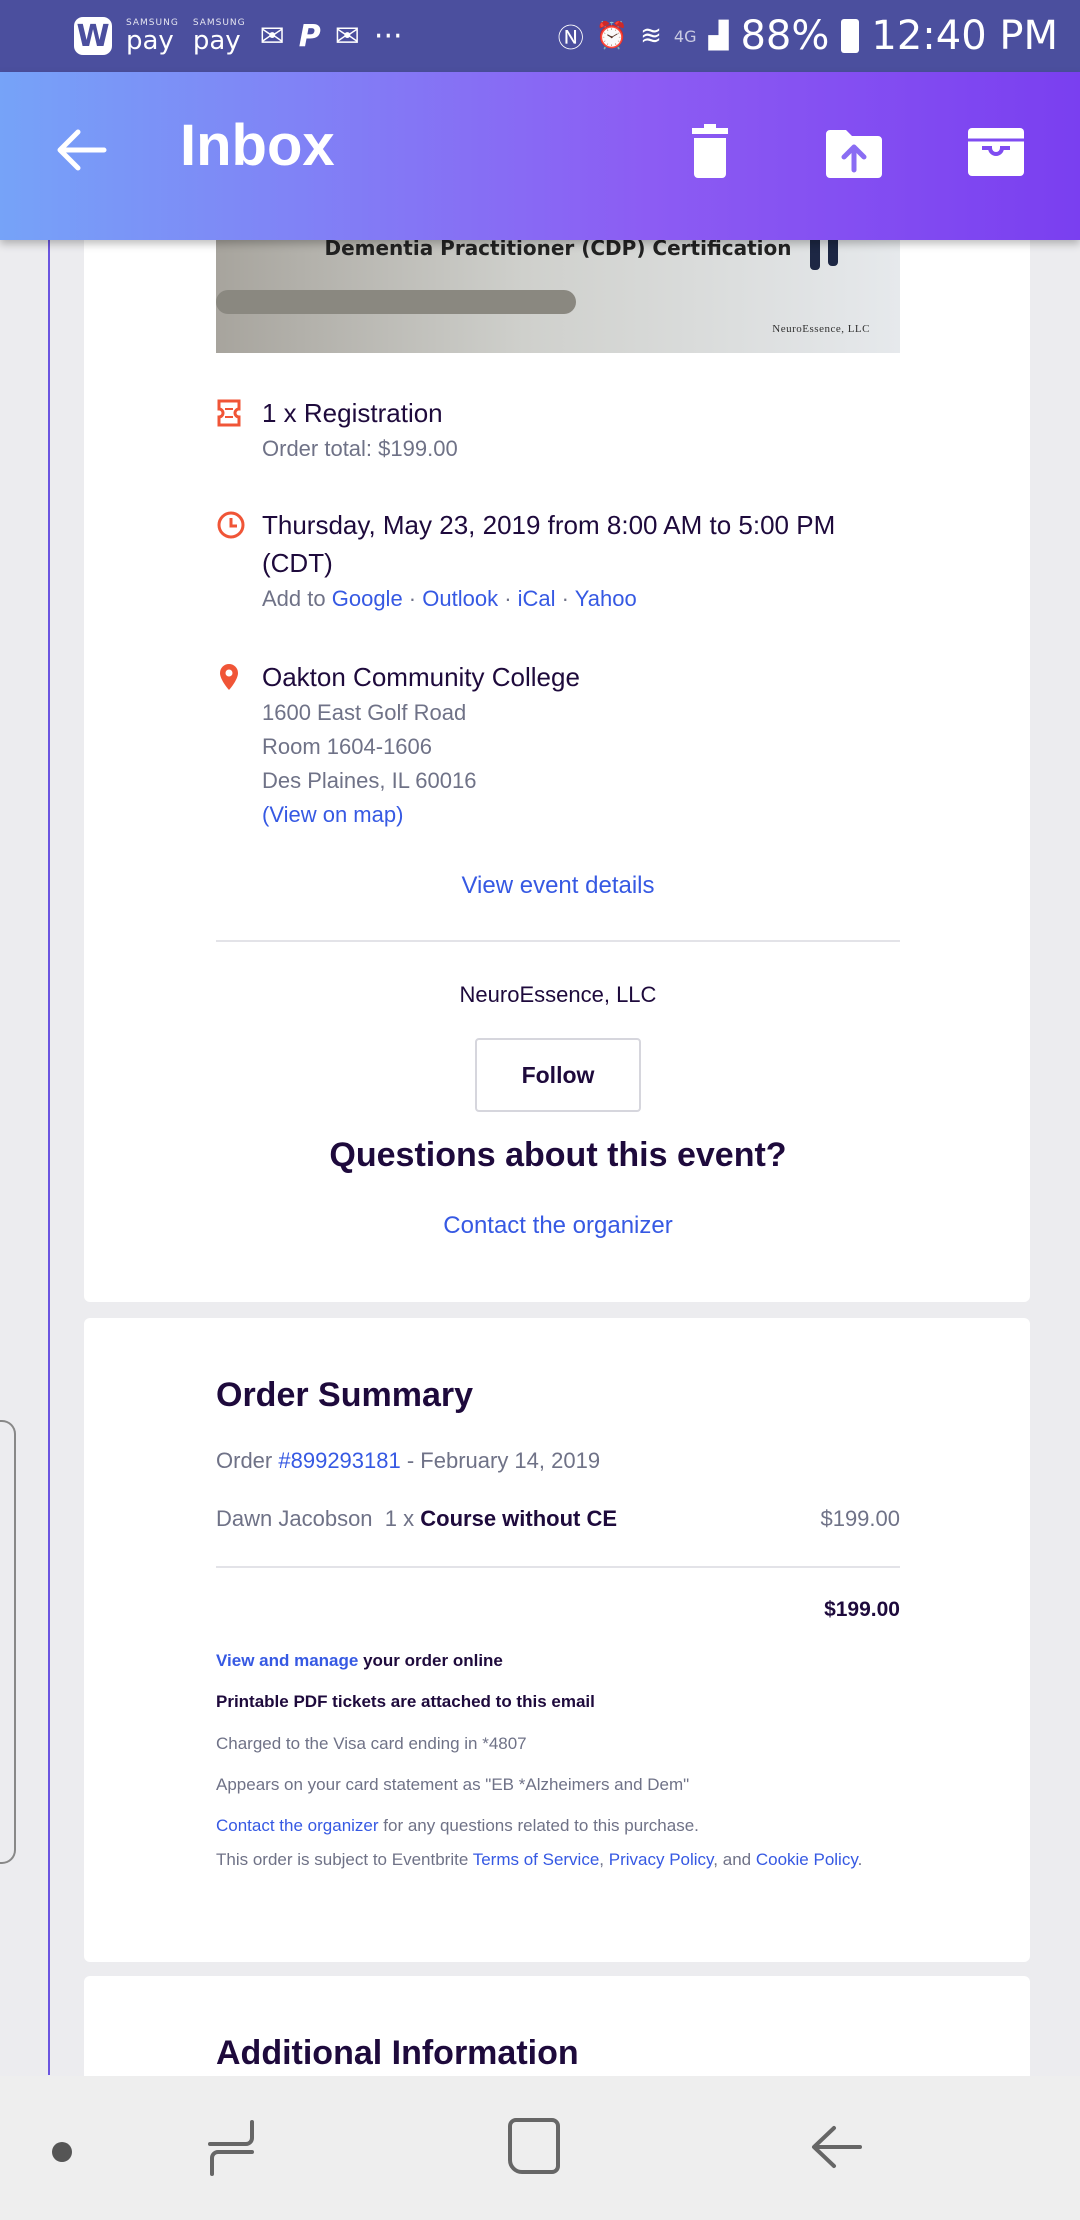 The image size is (1080, 2220). Describe the element at coordinates (408, 1460) in the screenshot. I see `order-info: Order #899293181 - February 14, 2019` at that location.